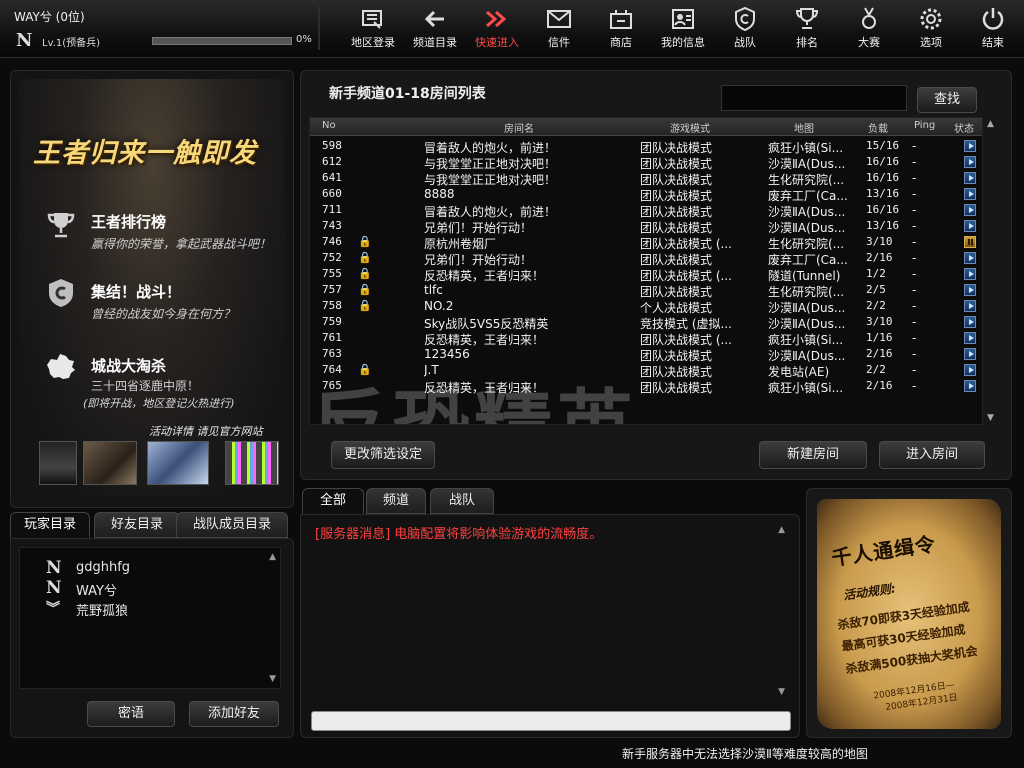 This screenshot has height=768, width=1024. Describe the element at coordinates (333, 501) in the screenshot. I see `tab-chat-all: 全部` at that location.